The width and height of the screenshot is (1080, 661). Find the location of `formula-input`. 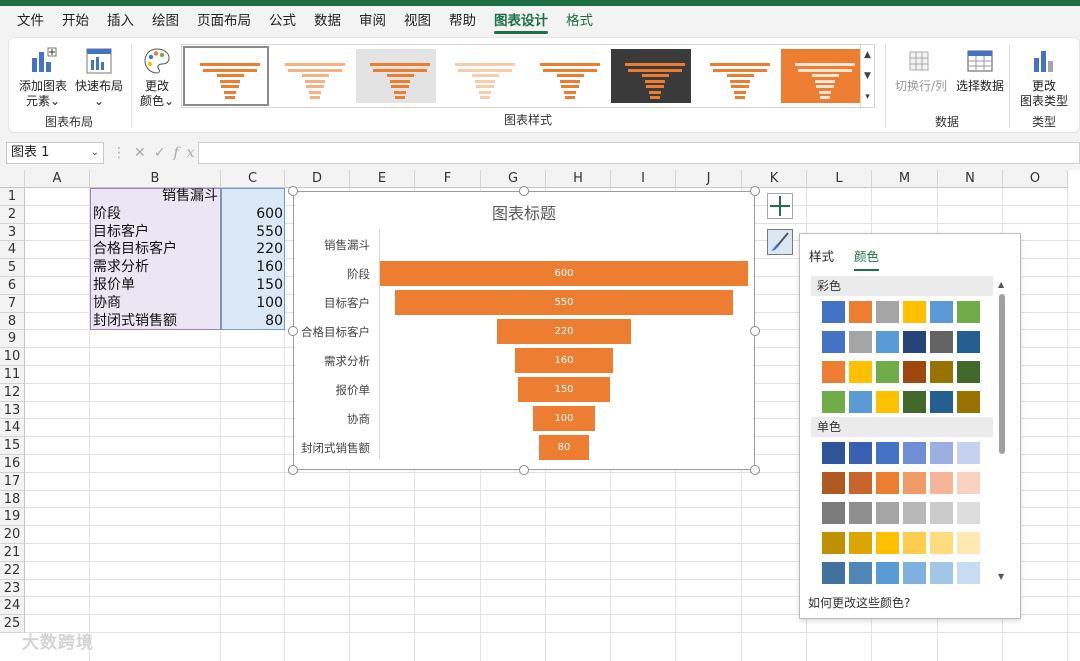

formula-input is located at coordinates (639, 153).